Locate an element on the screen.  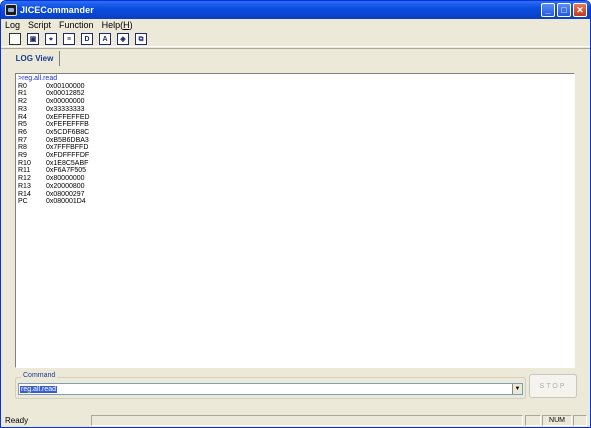
download-icon: ◈ is located at coordinates (123, 39).